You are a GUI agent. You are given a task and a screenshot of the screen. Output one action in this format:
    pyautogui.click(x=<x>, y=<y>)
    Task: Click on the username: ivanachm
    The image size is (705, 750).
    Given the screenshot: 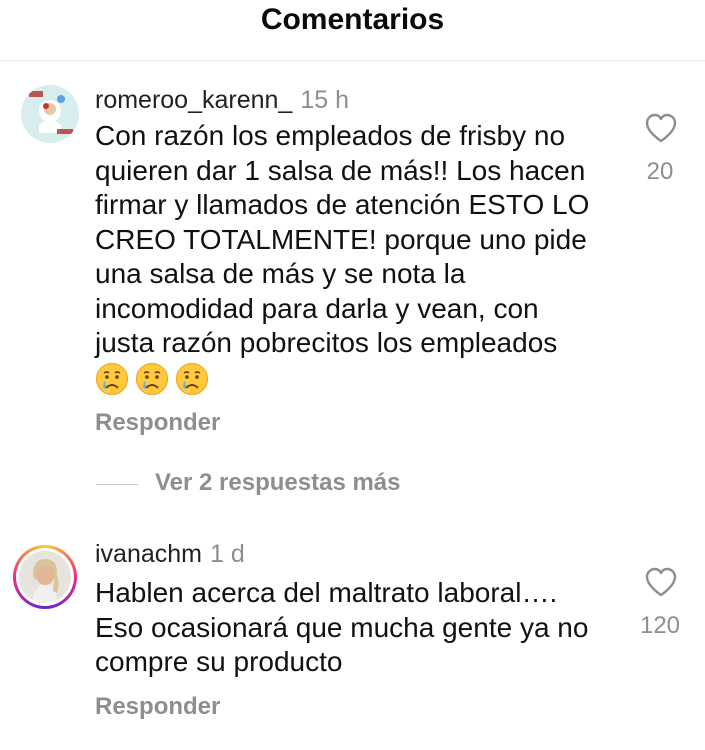 What is the action you would take?
    pyautogui.click(x=148, y=554)
    